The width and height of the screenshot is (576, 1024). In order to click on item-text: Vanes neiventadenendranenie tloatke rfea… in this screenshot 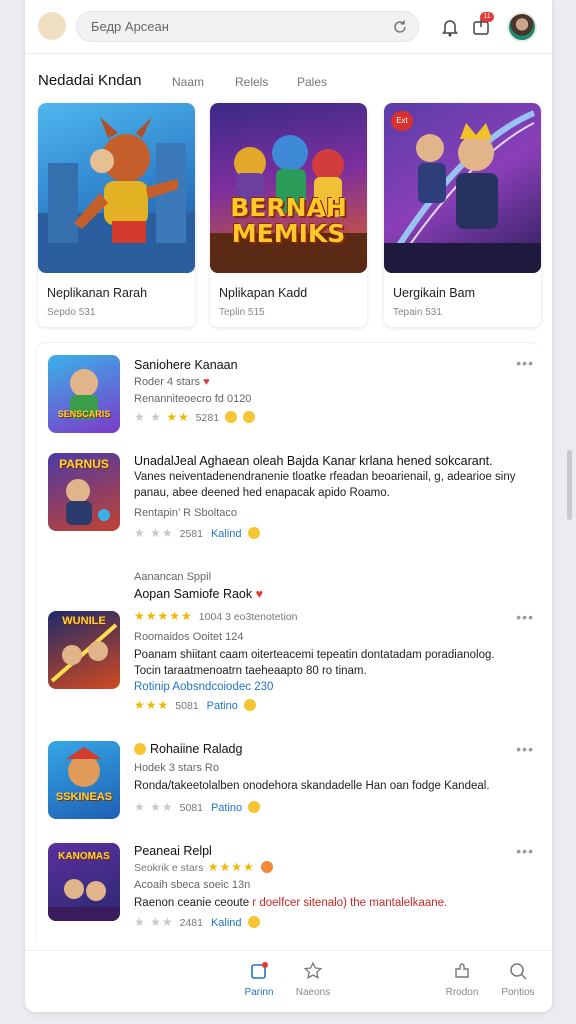, I will do `click(253, 477)`.